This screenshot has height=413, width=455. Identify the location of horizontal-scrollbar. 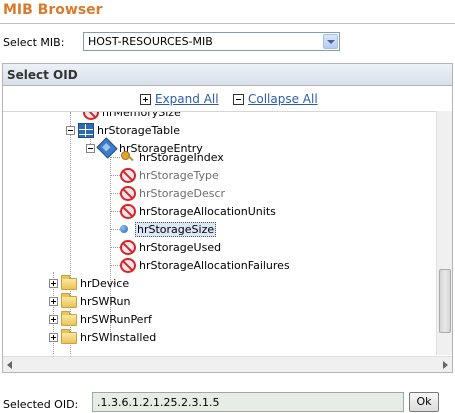
(227, 364).